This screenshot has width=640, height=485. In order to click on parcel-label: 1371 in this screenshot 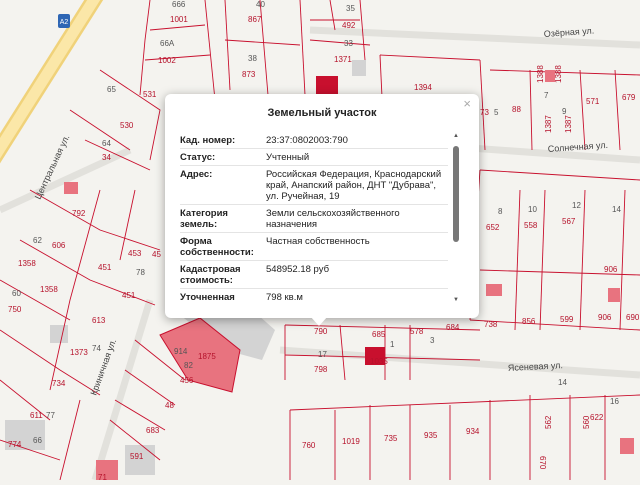, I will do `click(343, 59)`.